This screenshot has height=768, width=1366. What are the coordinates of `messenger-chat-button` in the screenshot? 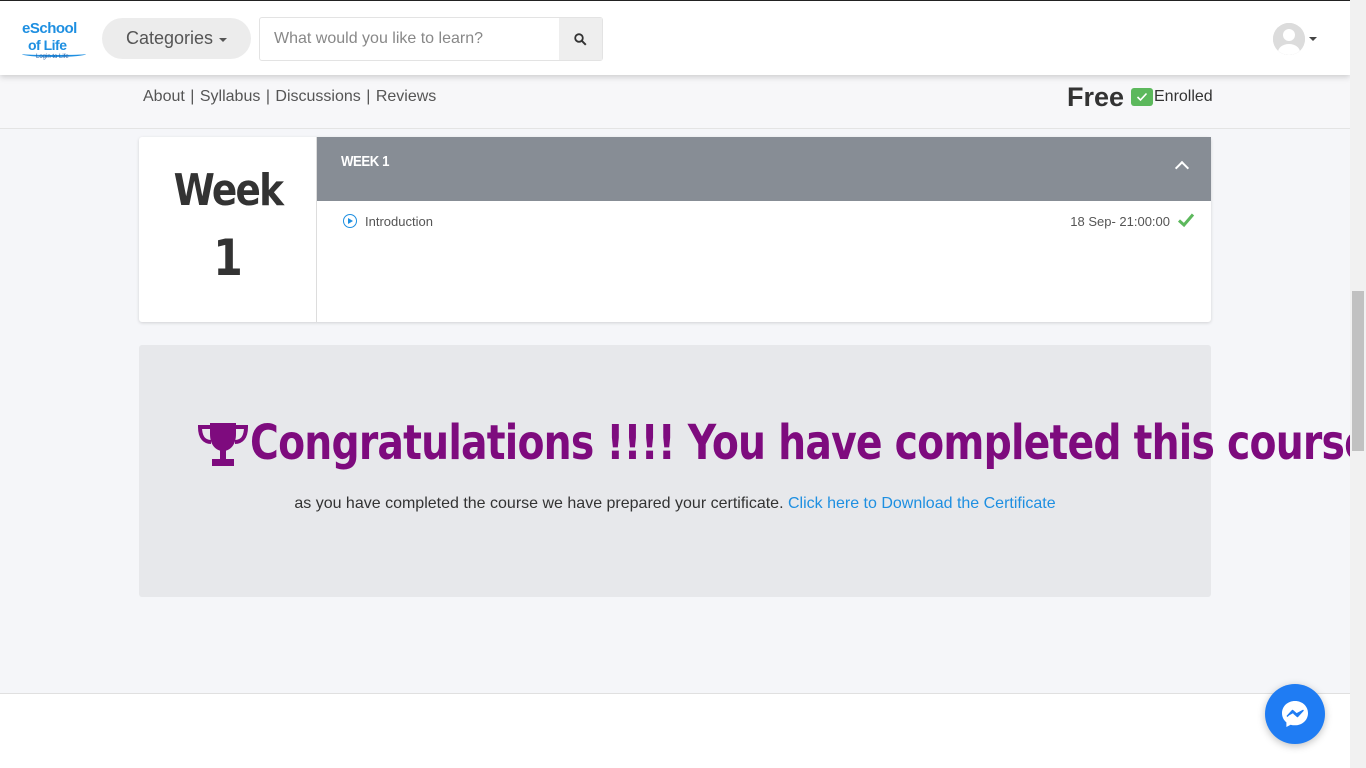 It's located at (1295, 714).